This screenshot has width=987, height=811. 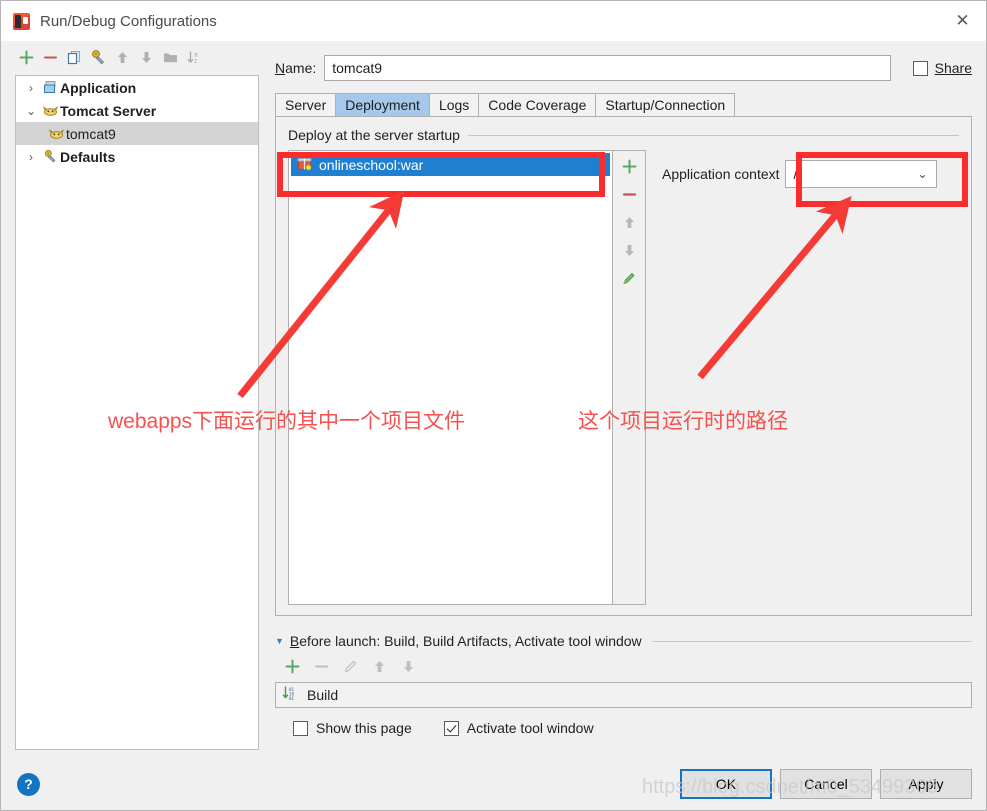 What do you see at coordinates (321, 666) in the screenshot?
I see `remove-task-button` at bounding box center [321, 666].